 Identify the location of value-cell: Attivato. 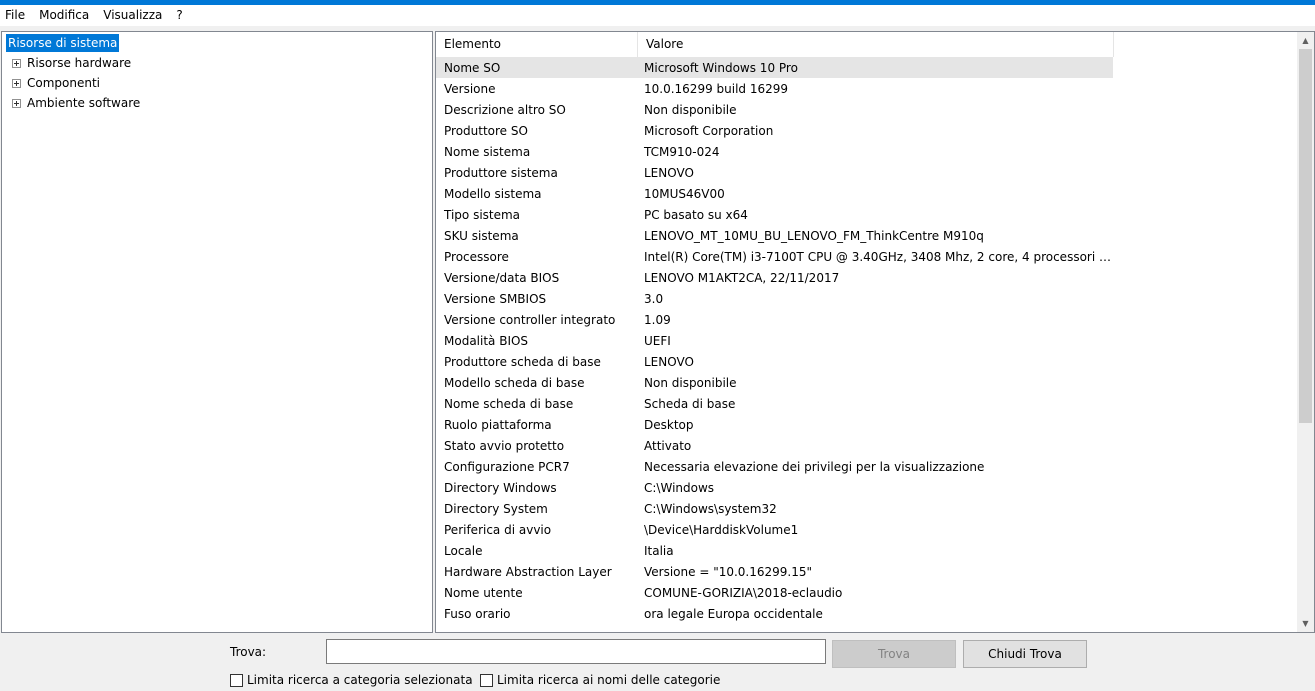
(668, 445).